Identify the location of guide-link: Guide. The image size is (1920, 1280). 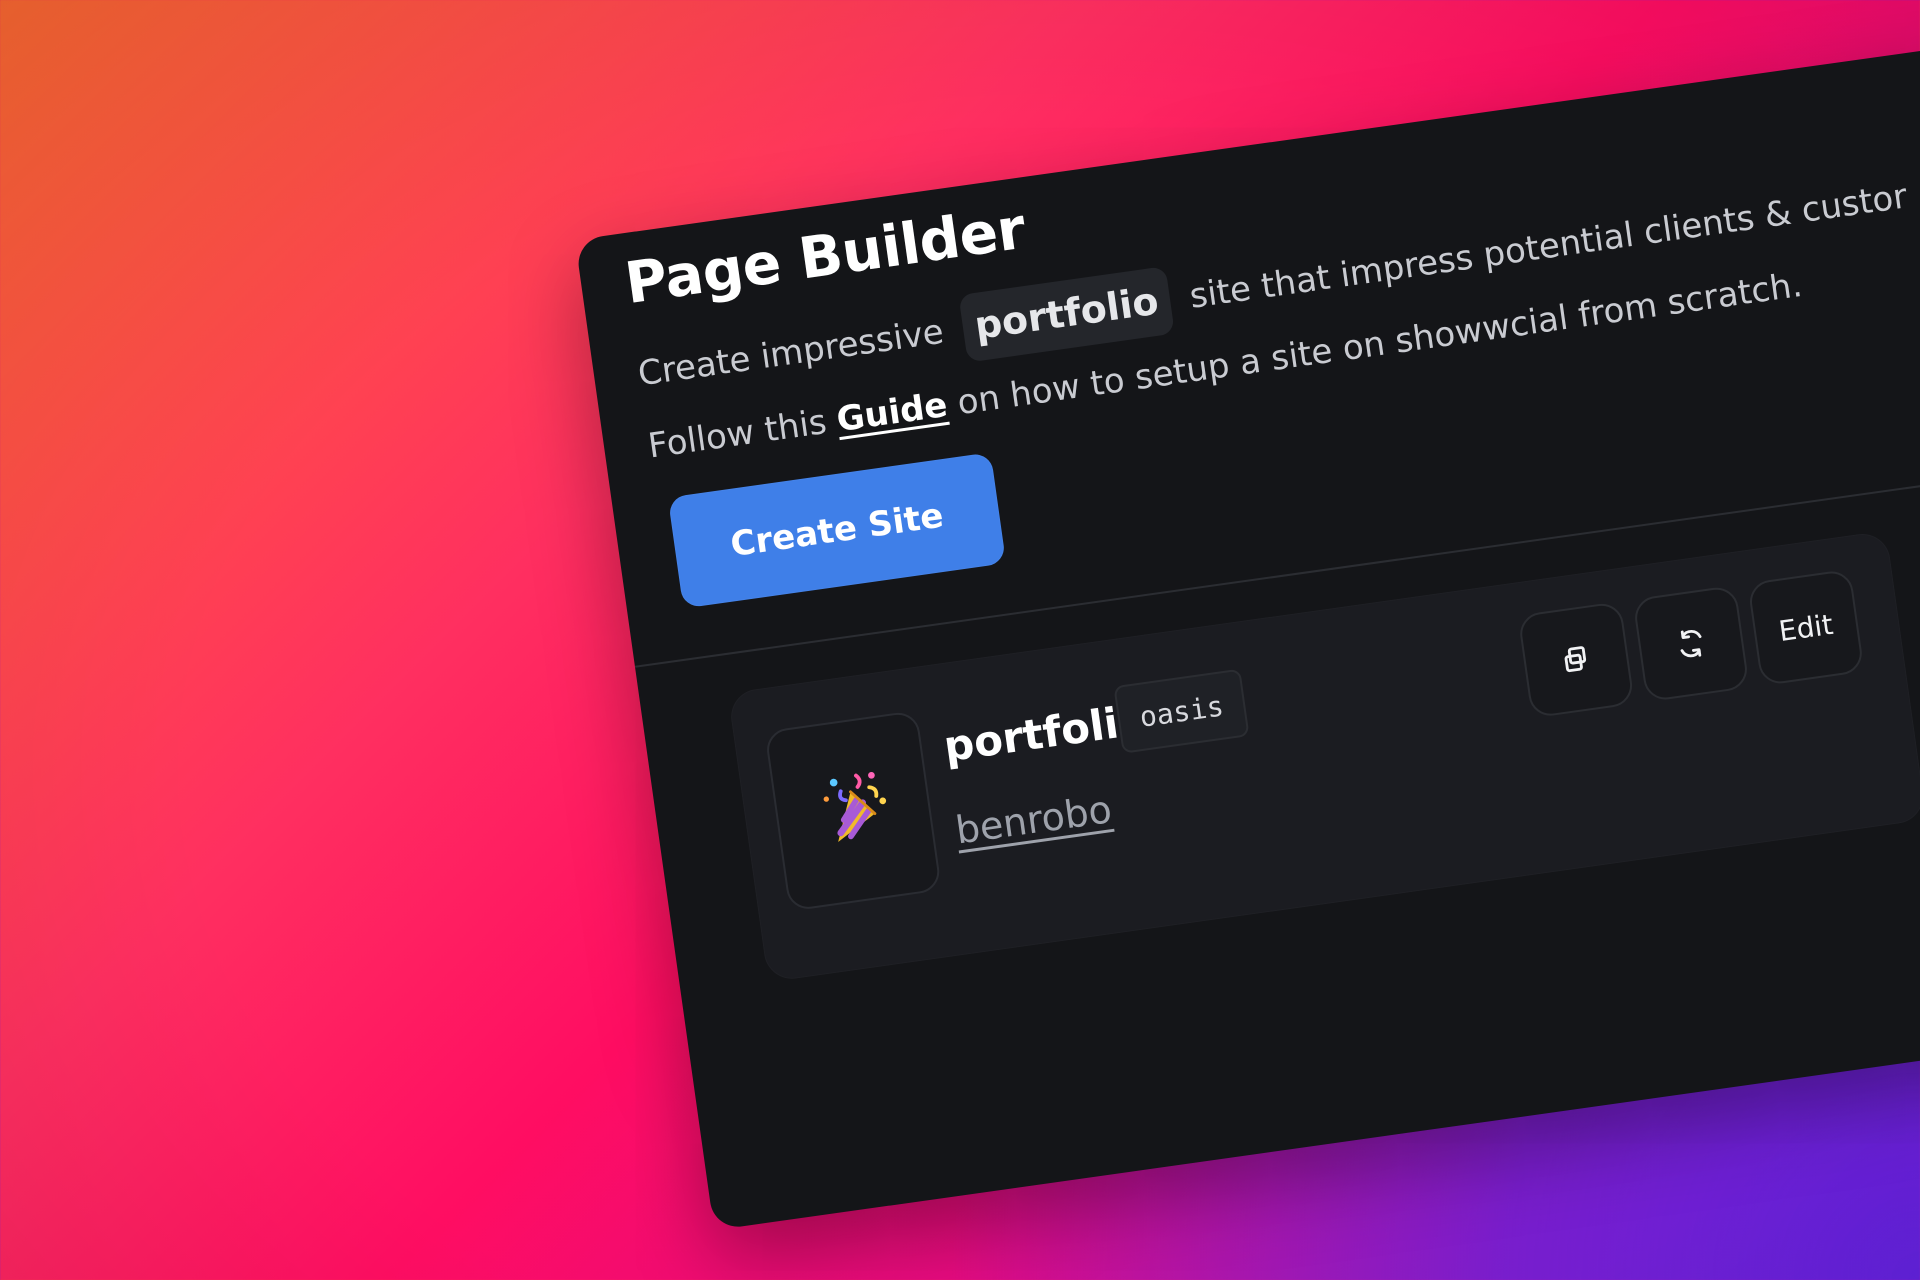
(892, 412).